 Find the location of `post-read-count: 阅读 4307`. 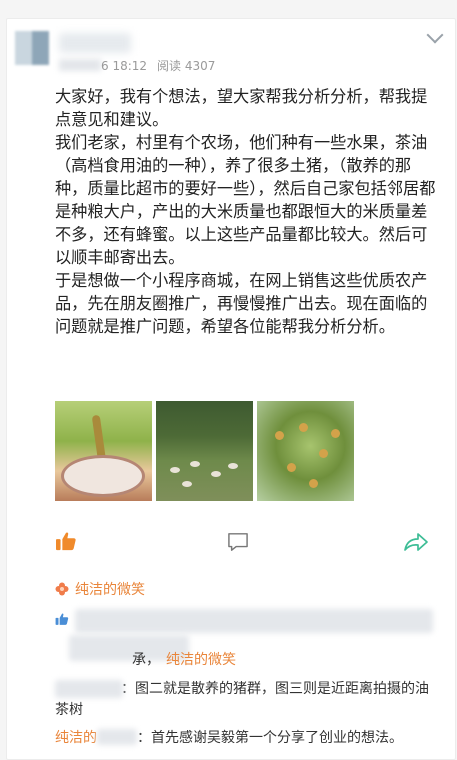

post-read-count: 阅读 4307 is located at coordinates (186, 66).